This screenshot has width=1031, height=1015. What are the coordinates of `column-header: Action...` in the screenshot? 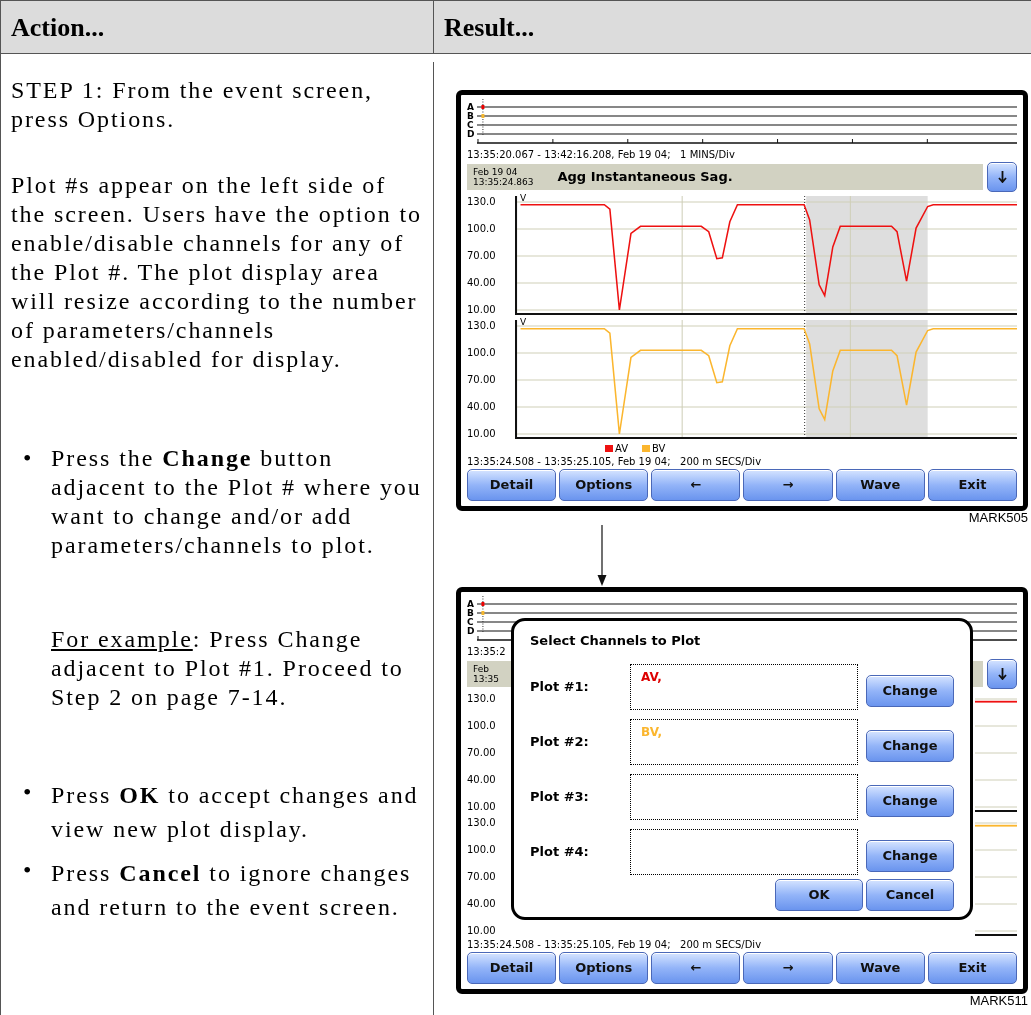 It's located at (58, 27).